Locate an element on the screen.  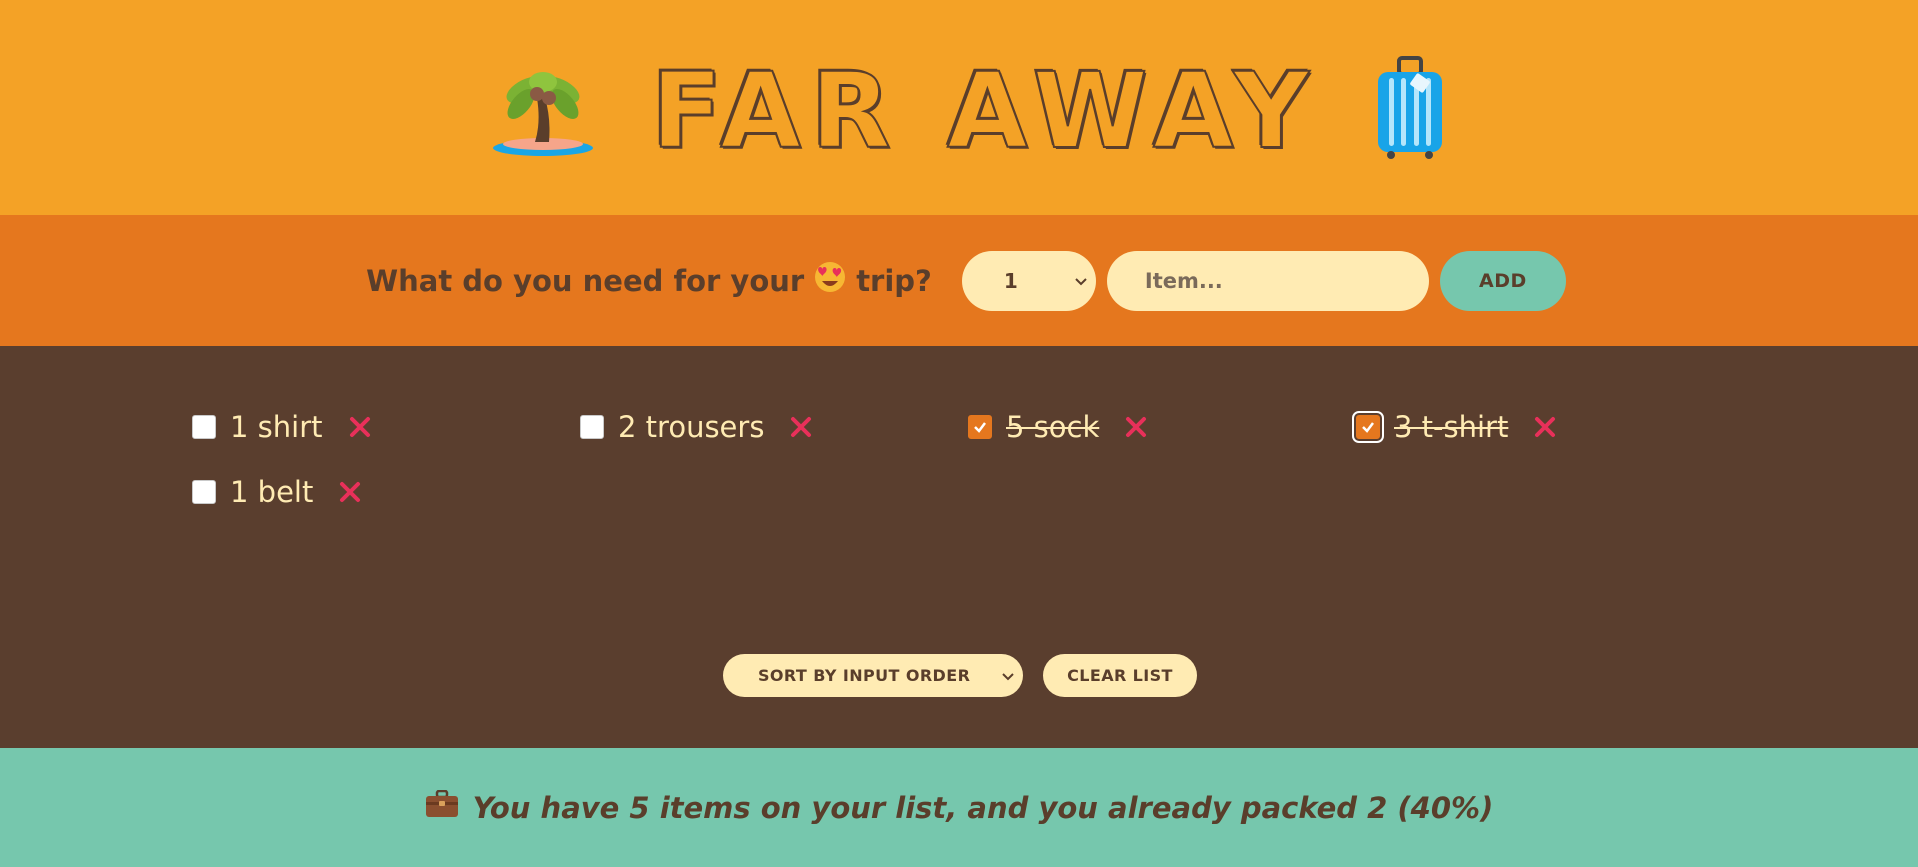
header-inner: FAR AWAY is located at coordinates (968, 110).